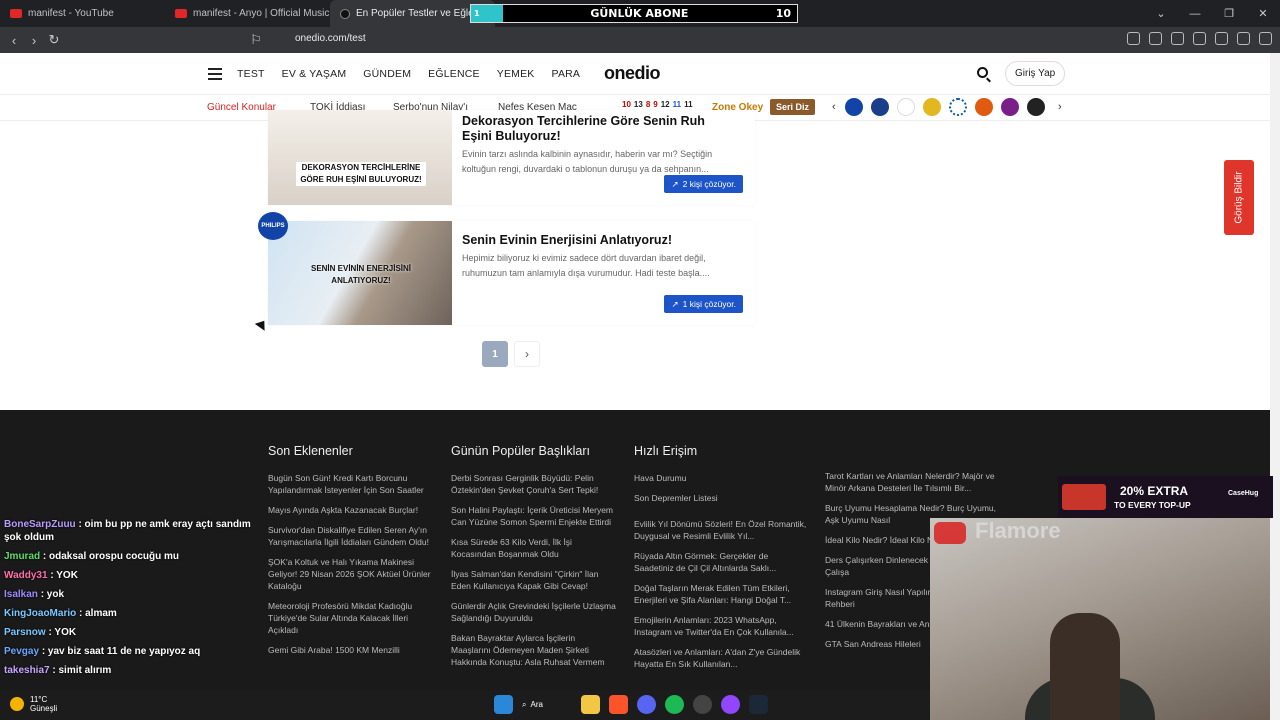  What do you see at coordinates (674, 704) in the screenshot?
I see `spotify-icon` at bounding box center [674, 704].